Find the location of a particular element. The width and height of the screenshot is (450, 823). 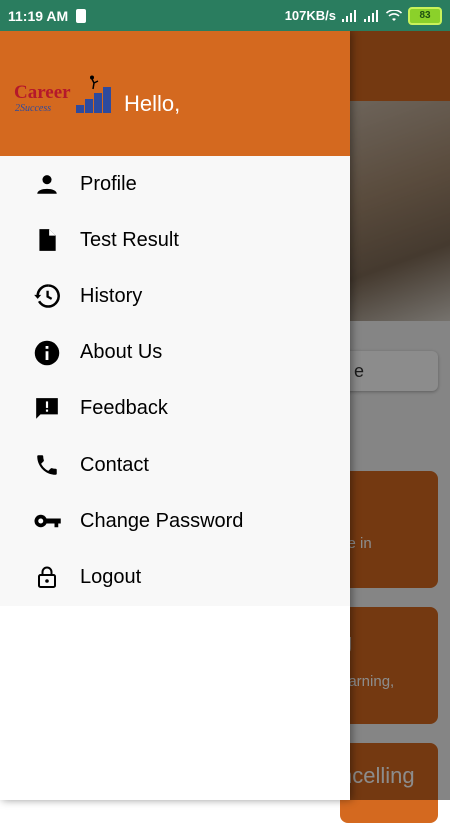

battery-icon: 83 is located at coordinates (425, 15).